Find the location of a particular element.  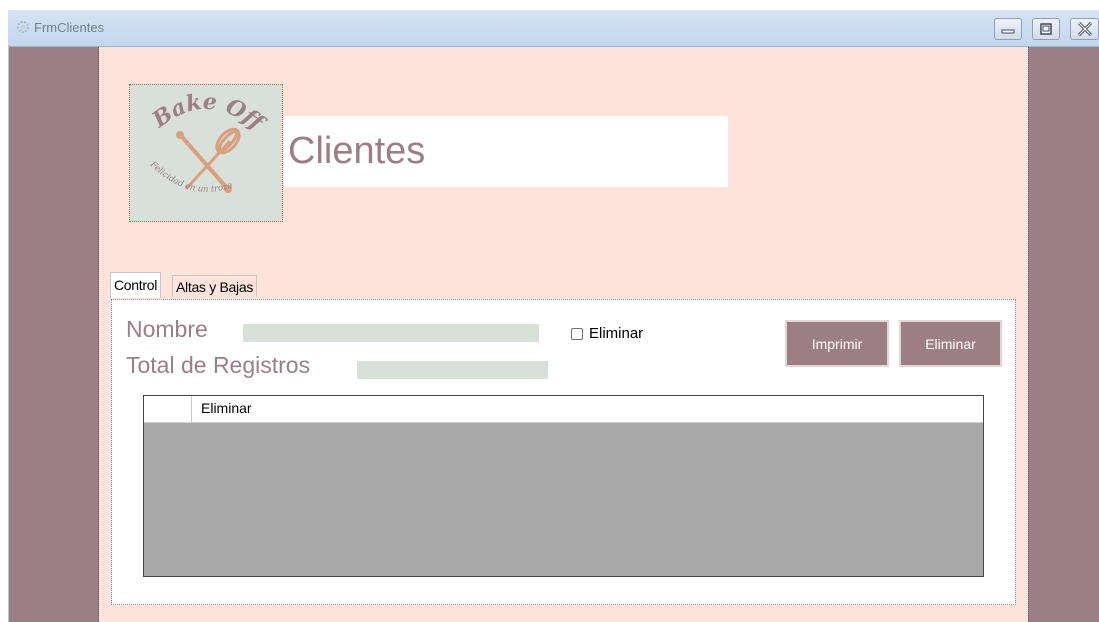

checkbox-box-icon is located at coordinates (577, 333).